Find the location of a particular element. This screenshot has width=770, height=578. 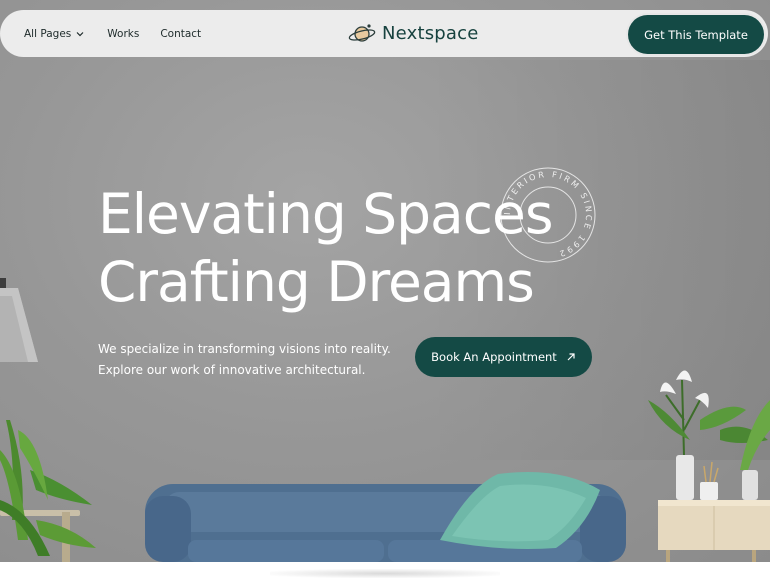

since-badge: INTERIOR FIRM SINCE 1992 is located at coordinates (548, 215).